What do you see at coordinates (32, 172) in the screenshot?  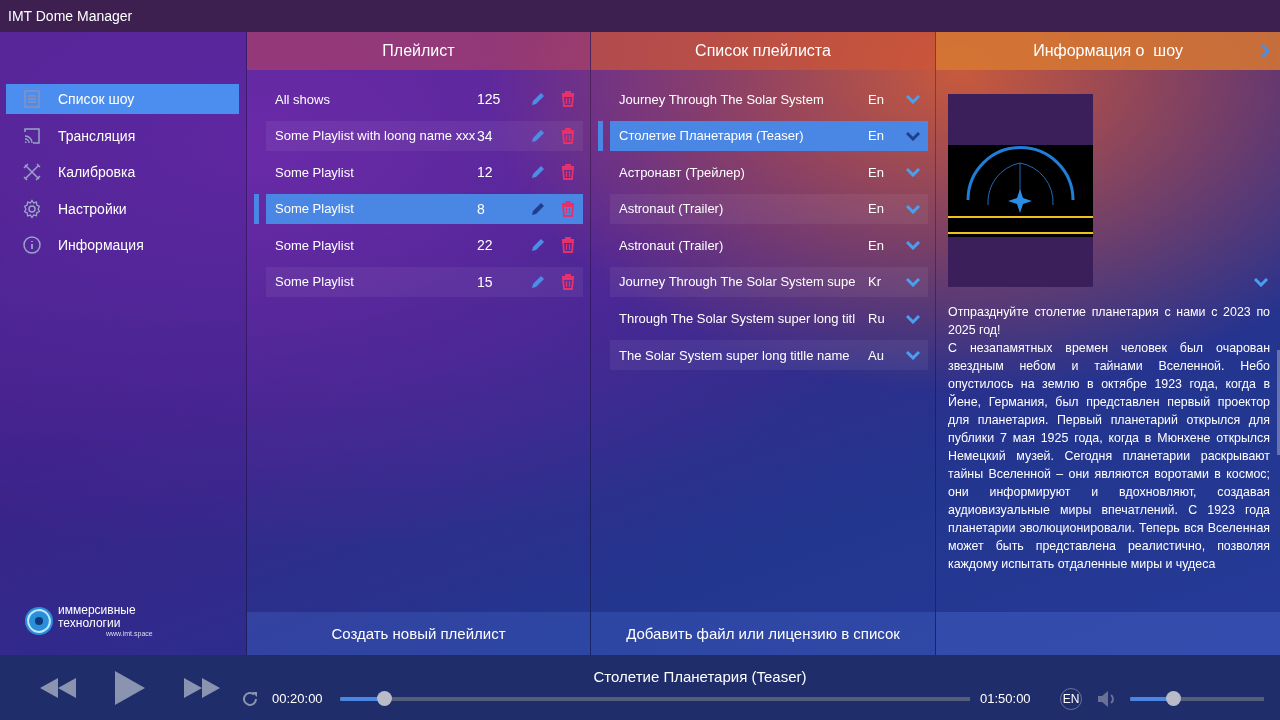 I see `tools-icon` at bounding box center [32, 172].